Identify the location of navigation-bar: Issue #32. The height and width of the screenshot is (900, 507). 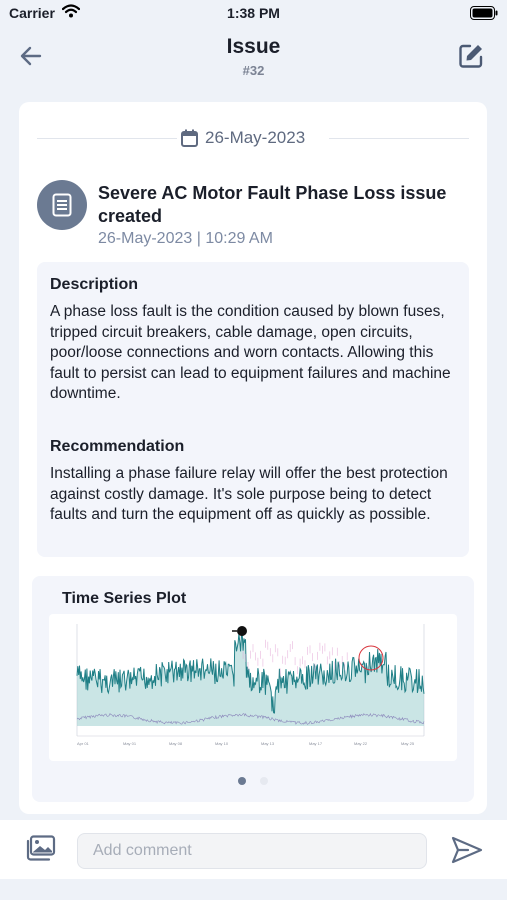
(253, 58).